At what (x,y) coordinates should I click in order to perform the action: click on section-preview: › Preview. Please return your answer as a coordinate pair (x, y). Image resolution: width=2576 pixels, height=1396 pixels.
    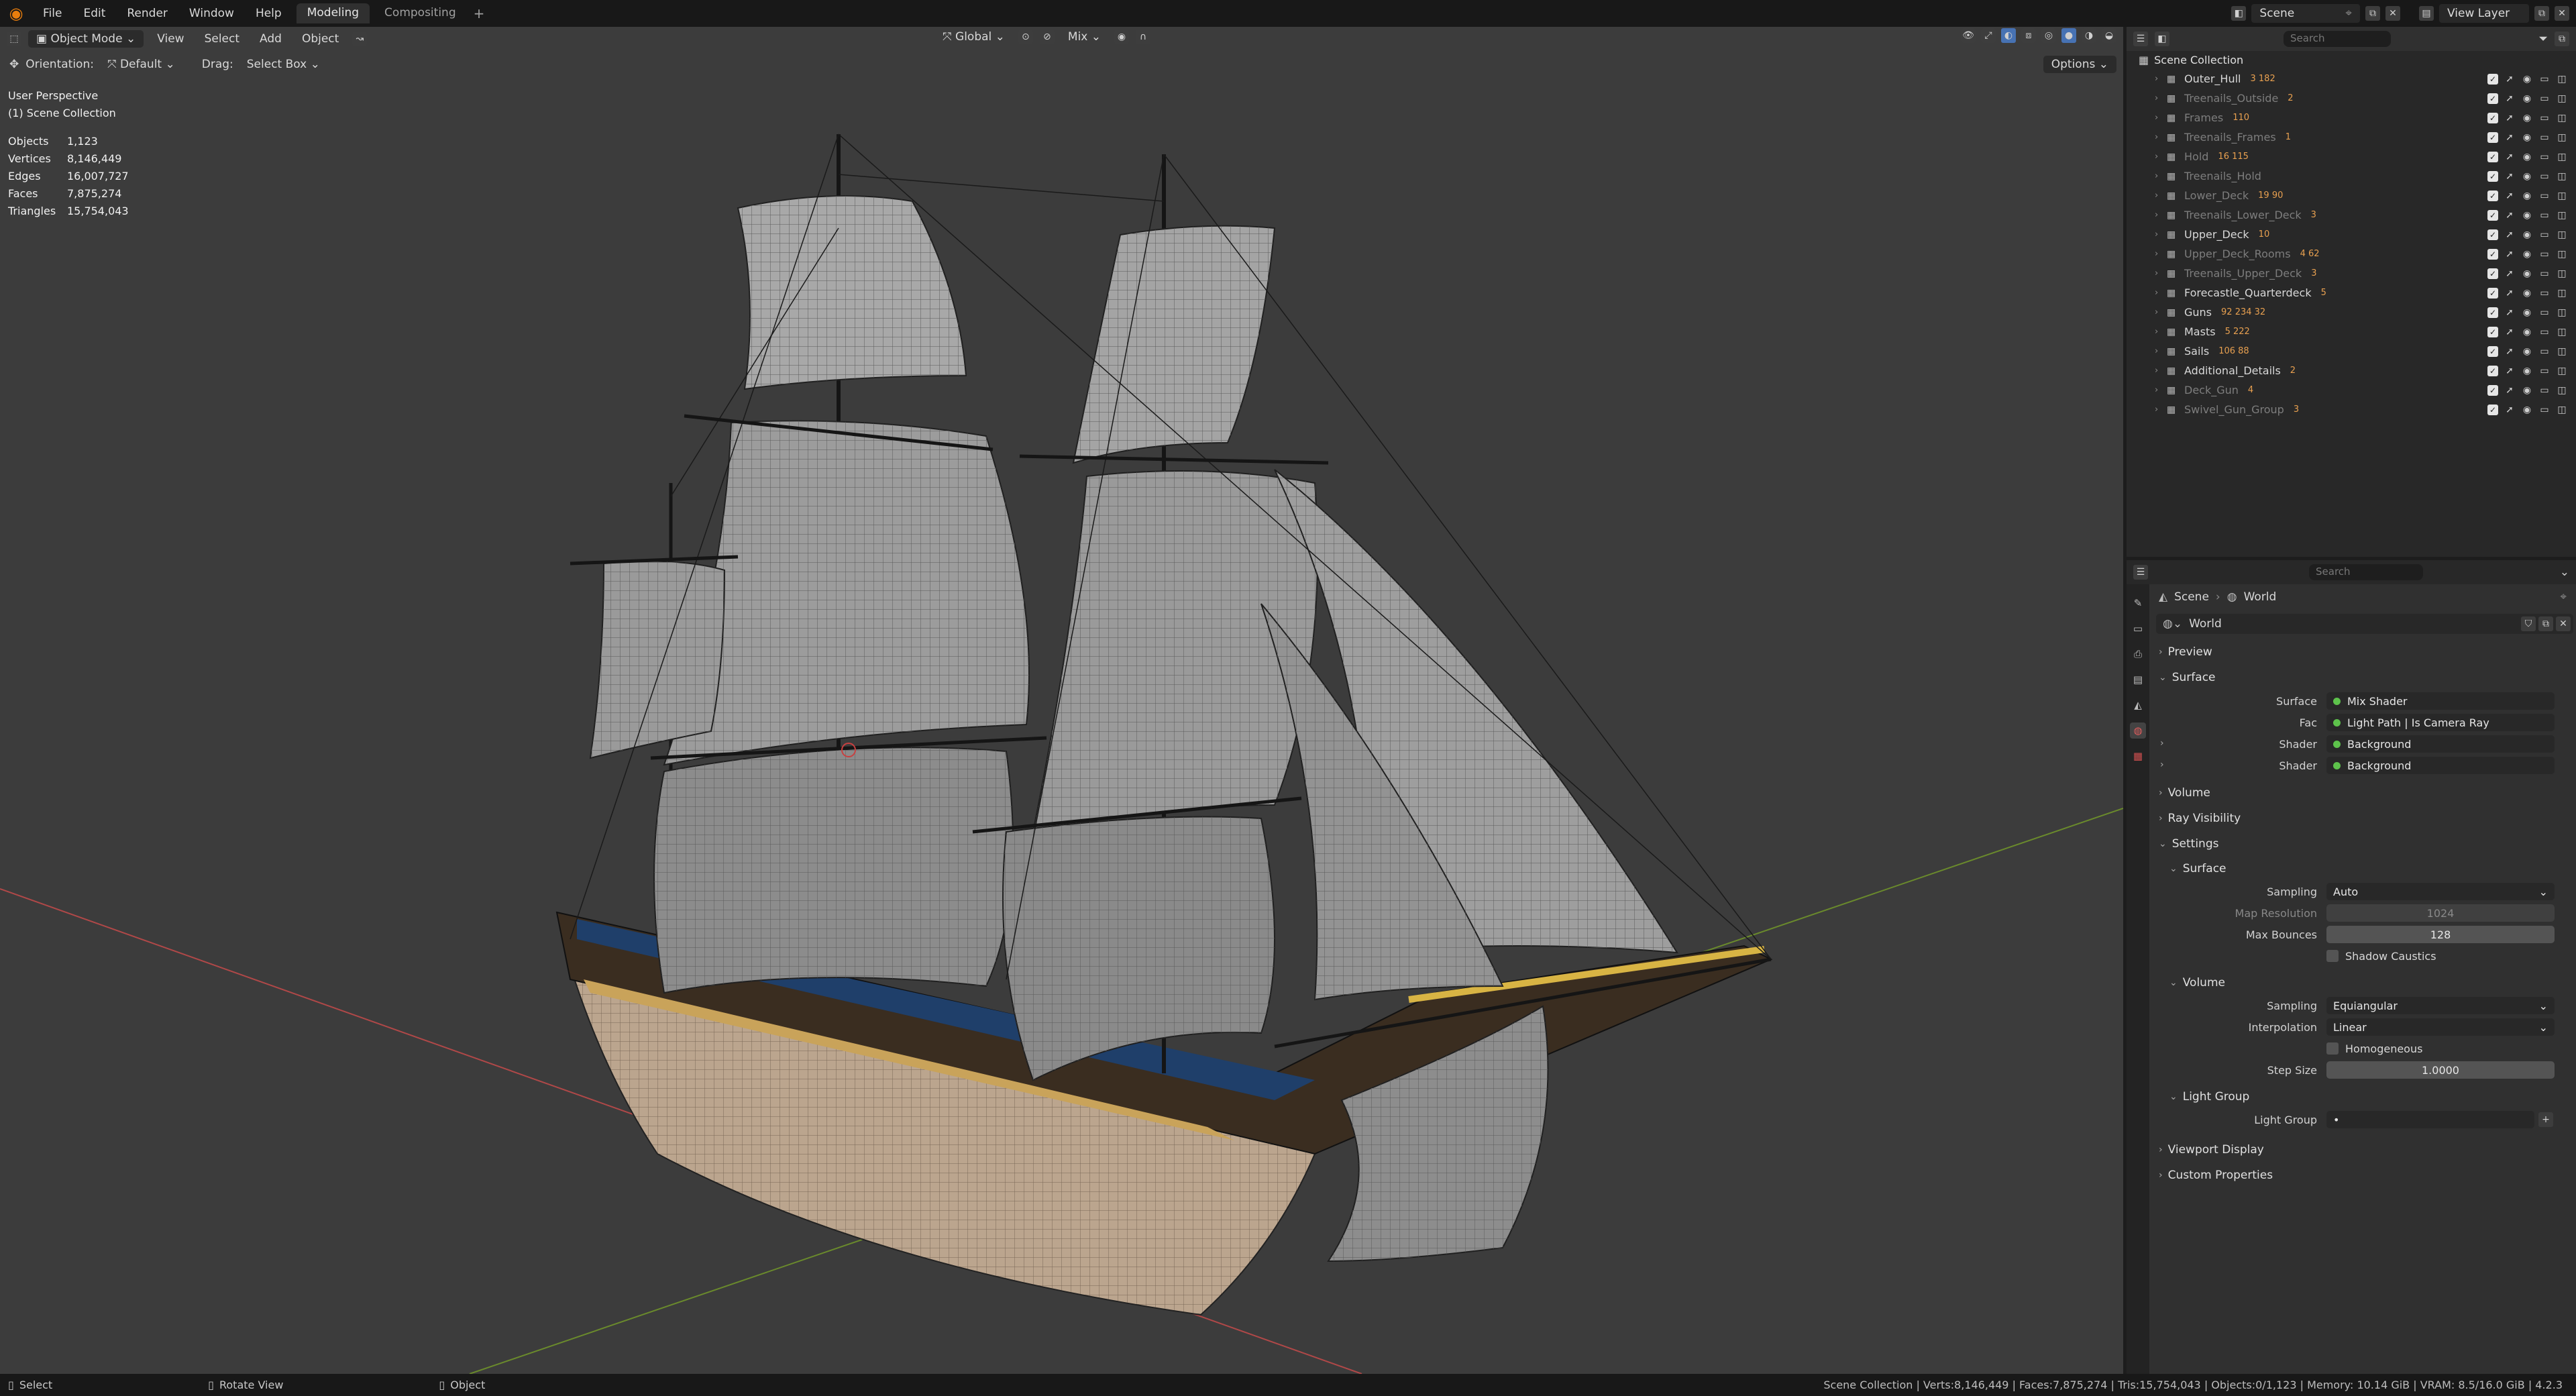
    Looking at the image, I should click on (2363, 652).